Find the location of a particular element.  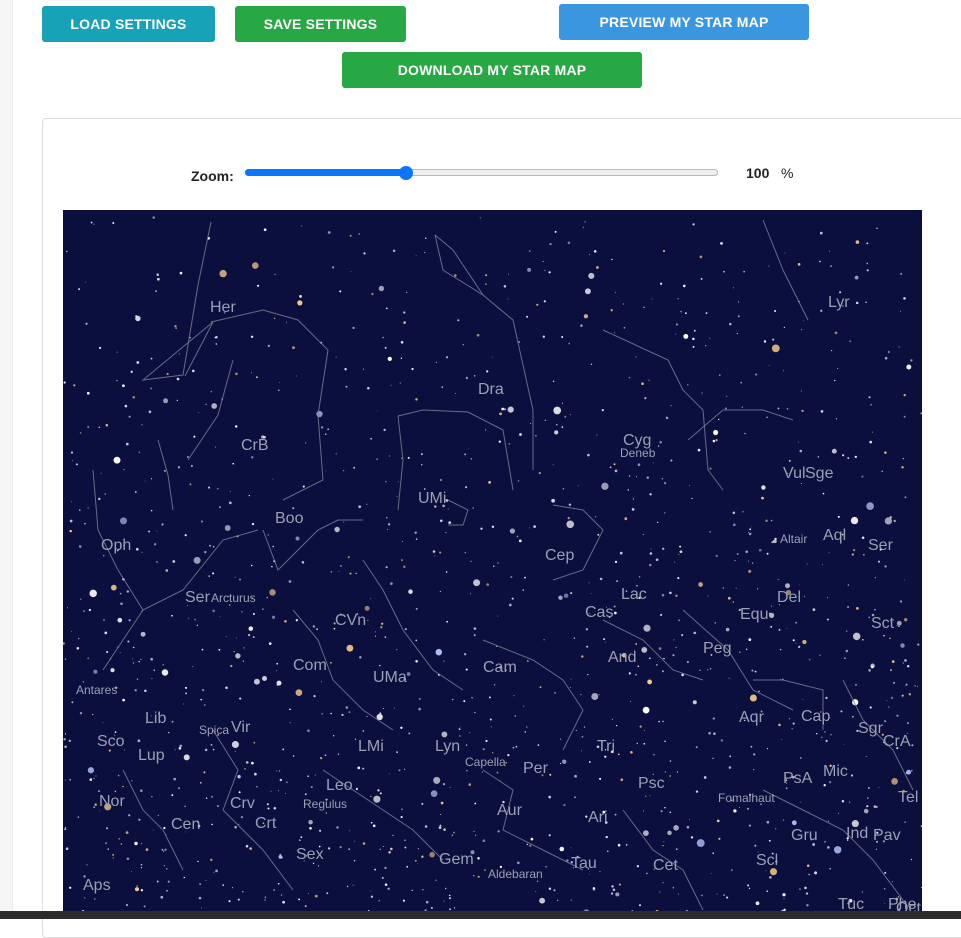

constellation-label: CrB is located at coordinates (255, 445).